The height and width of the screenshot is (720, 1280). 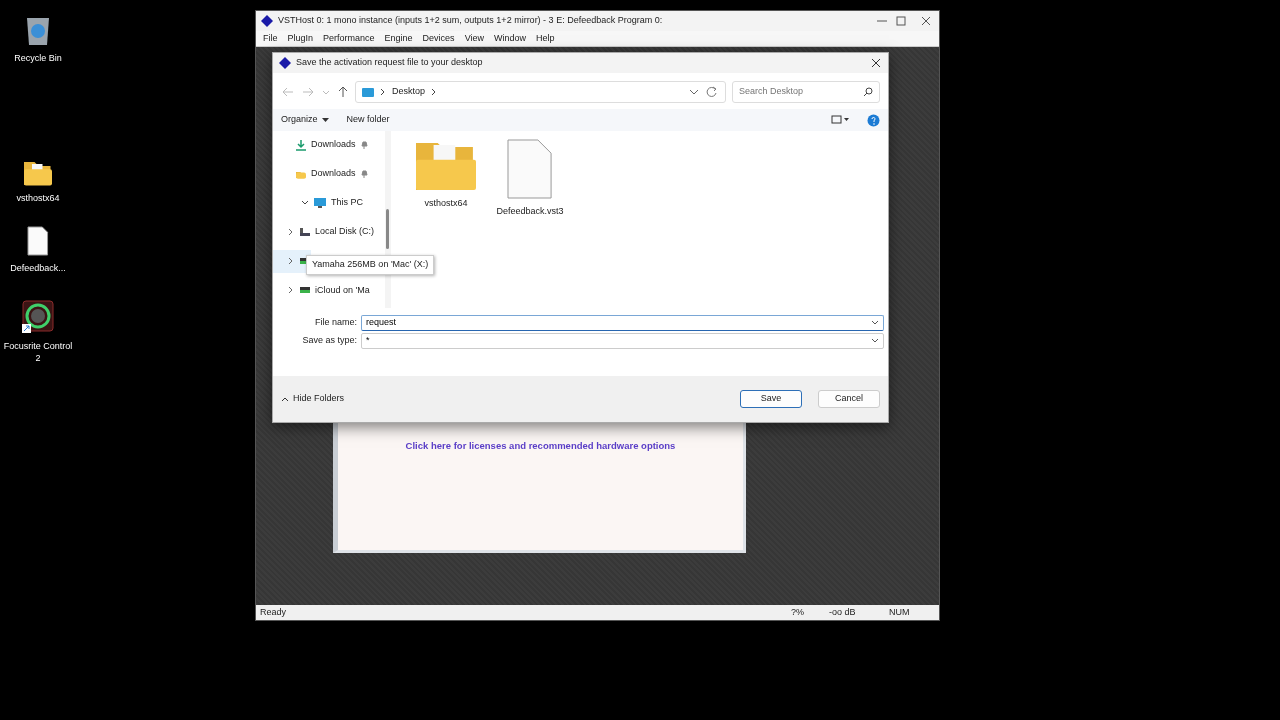 What do you see at coordinates (285, 399) in the screenshot?
I see `chevron-up-icon` at bounding box center [285, 399].